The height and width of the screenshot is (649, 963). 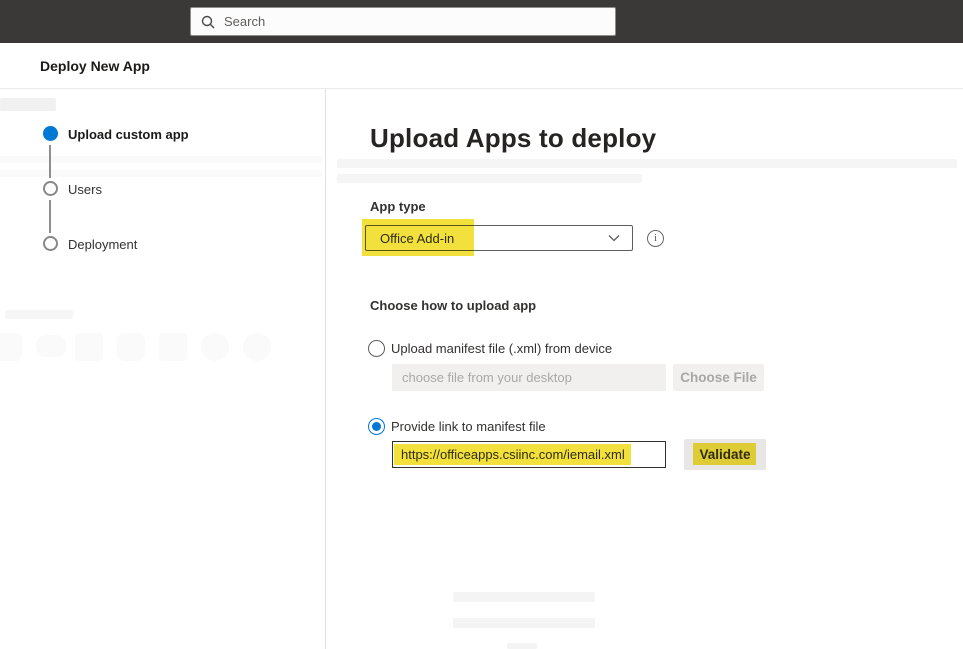 What do you see at coordinates (529, 454) in the screenshot?
I see `manifest-url-input` at bounding box center [529, 454].